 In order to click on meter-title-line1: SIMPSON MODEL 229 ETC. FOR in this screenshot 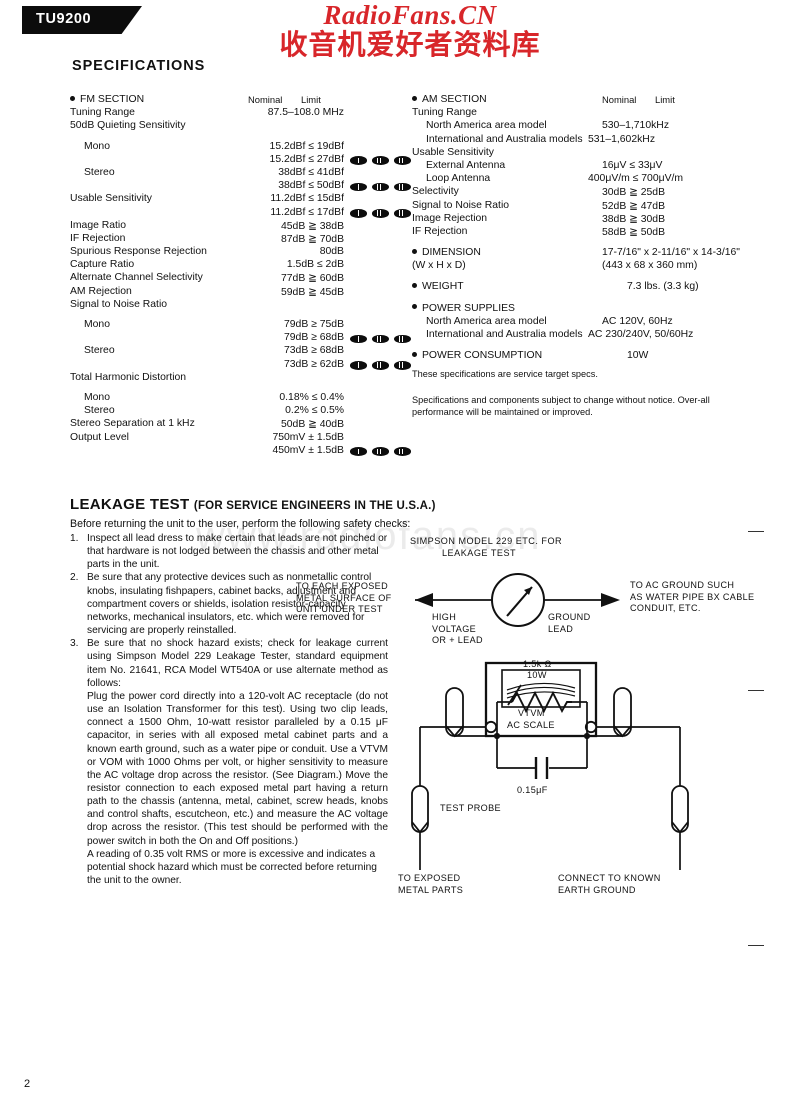, I will do `click(486, 541)`.